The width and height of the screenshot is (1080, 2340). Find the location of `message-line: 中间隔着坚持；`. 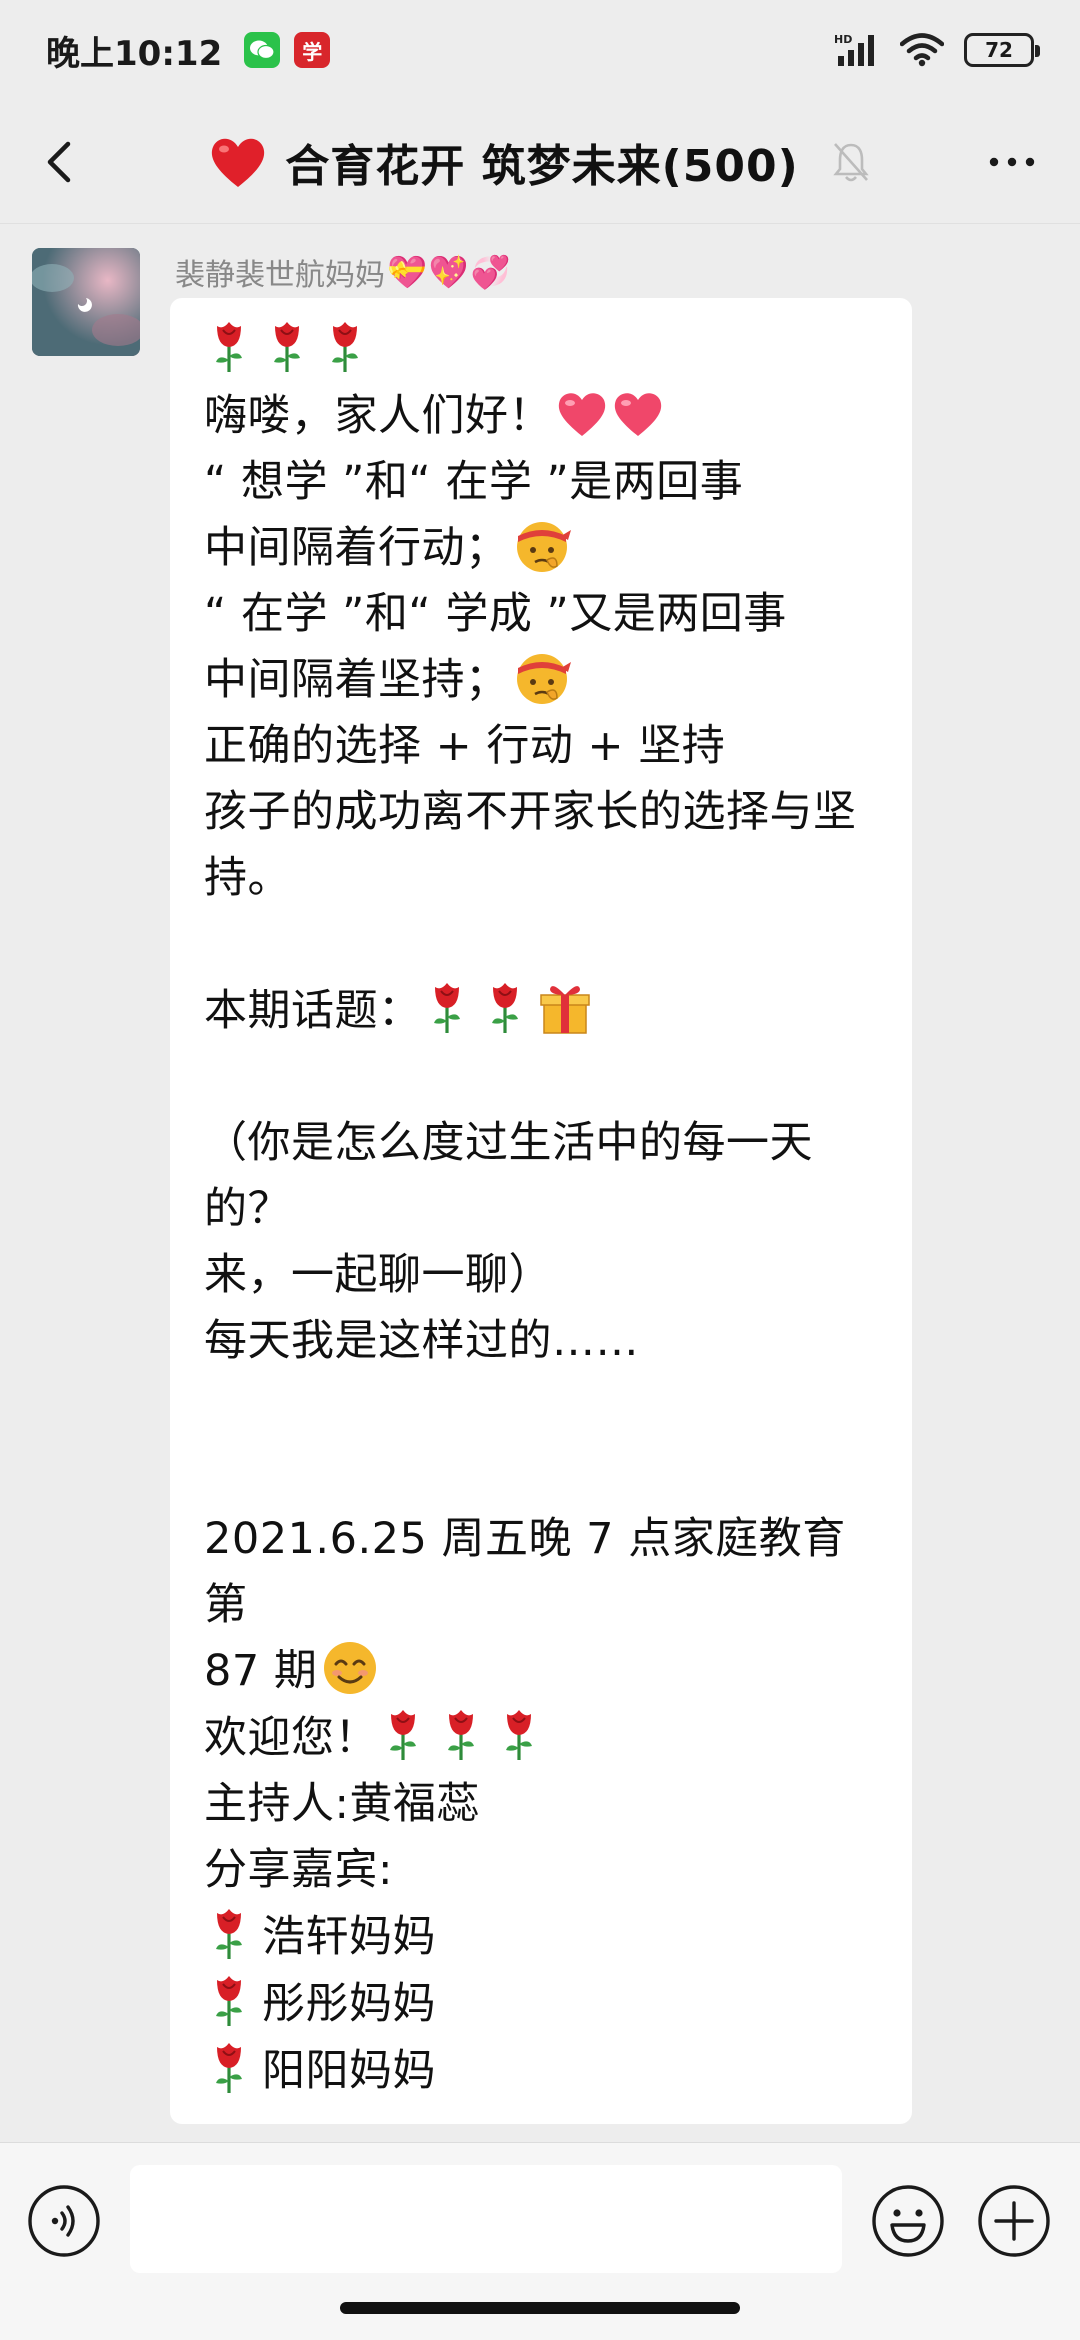

message-line: 中间隔着坚持； is located at coordinates (543, 680).